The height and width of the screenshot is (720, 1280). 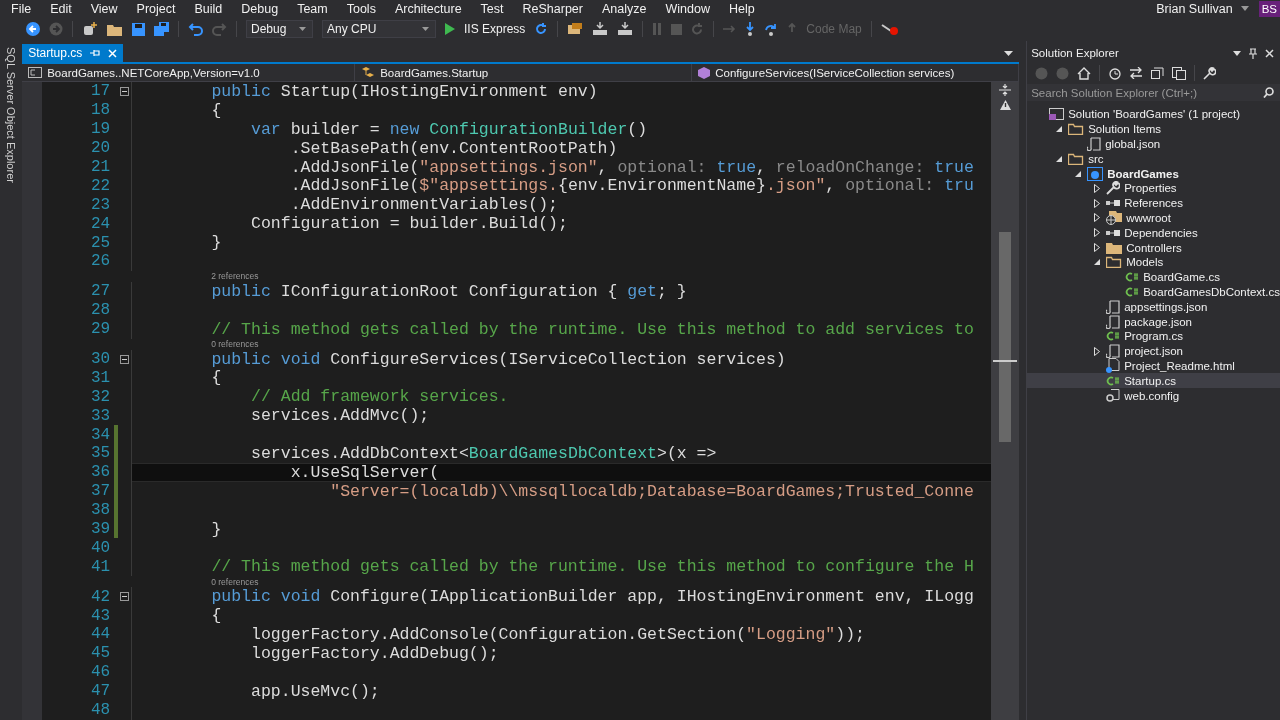 I want to click on scroll-thumb, so click(x=1005, y=337).